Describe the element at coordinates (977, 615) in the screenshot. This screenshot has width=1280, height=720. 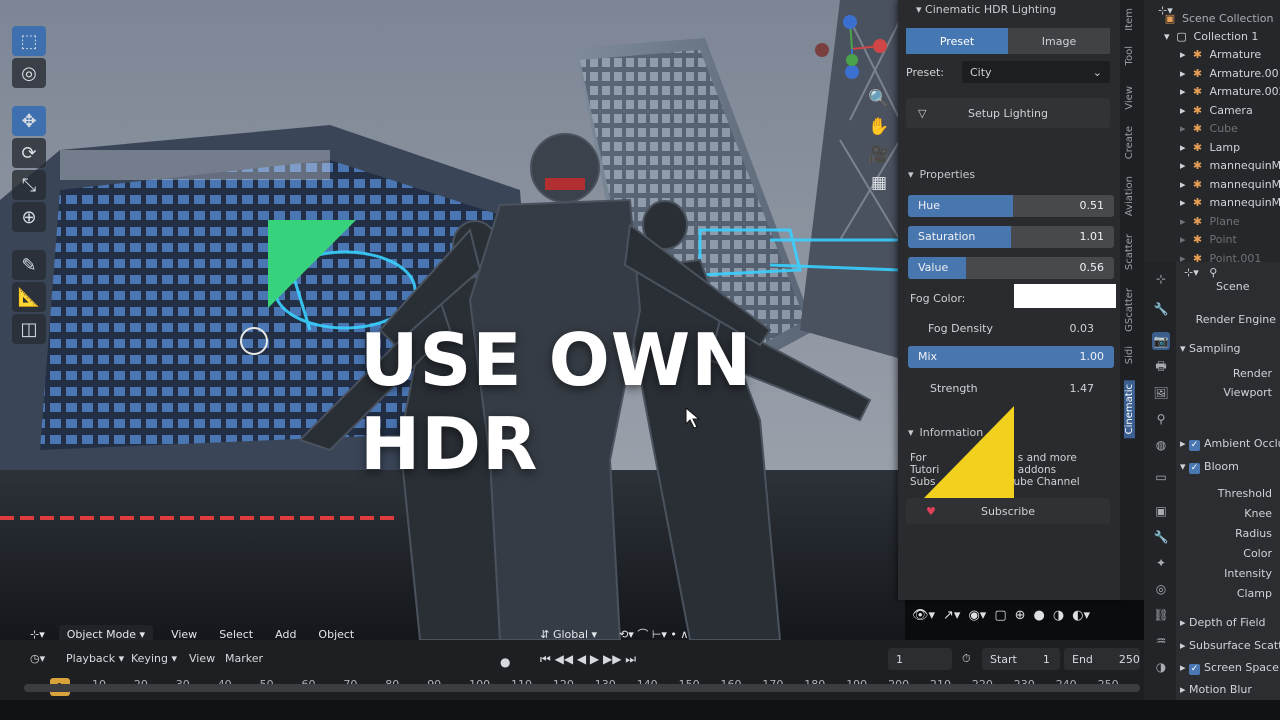
I see `overlay-icon: ◉▾` at that location.